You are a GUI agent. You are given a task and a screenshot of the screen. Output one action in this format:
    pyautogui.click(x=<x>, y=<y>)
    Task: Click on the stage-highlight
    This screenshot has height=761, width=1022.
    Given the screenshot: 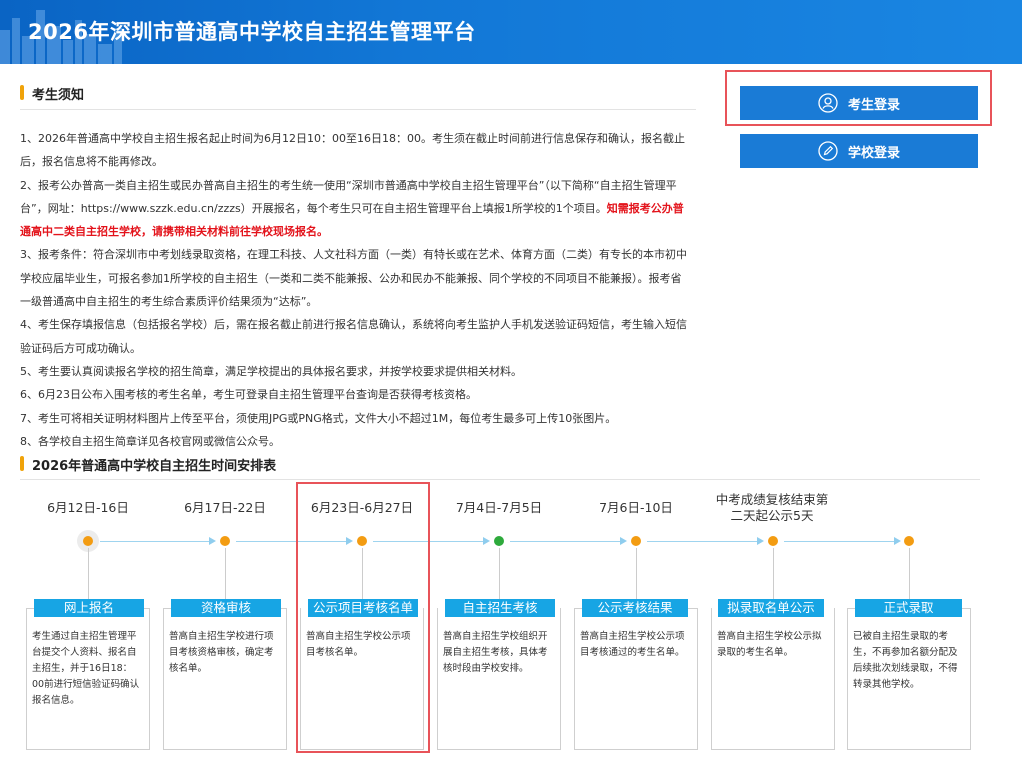 What is the action you would take?
    pyautogui.click(x=363, y=617)
    